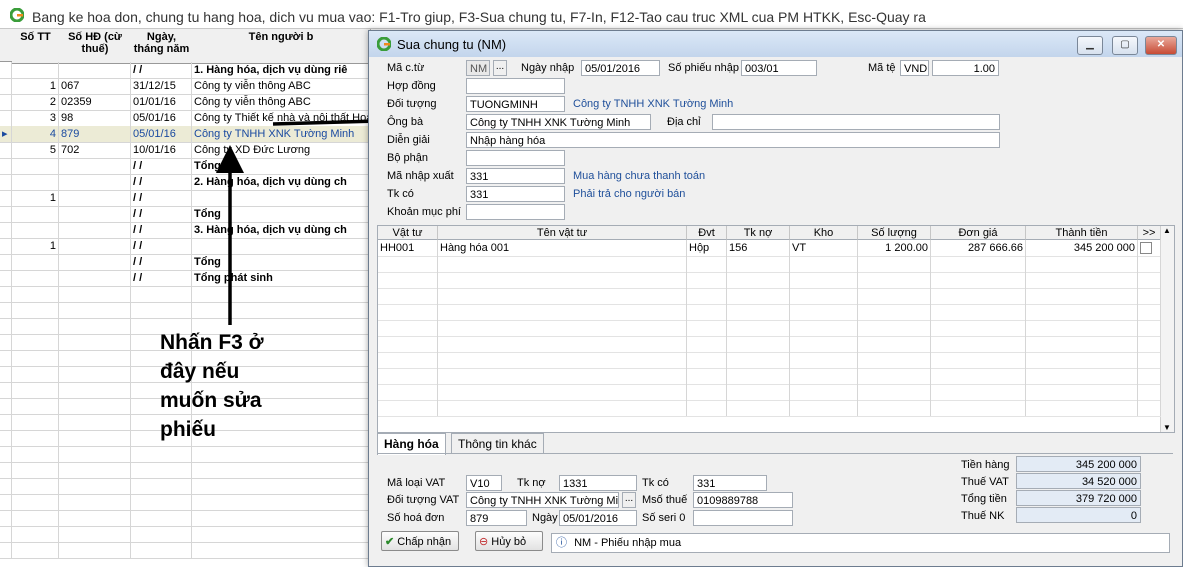 The width and height of the screenshot is (1183, 567). Describe the element at coordinates (598, 518) in the screenshot. I see `ngay-hoa-don-field: 05/01/2016` at that location.